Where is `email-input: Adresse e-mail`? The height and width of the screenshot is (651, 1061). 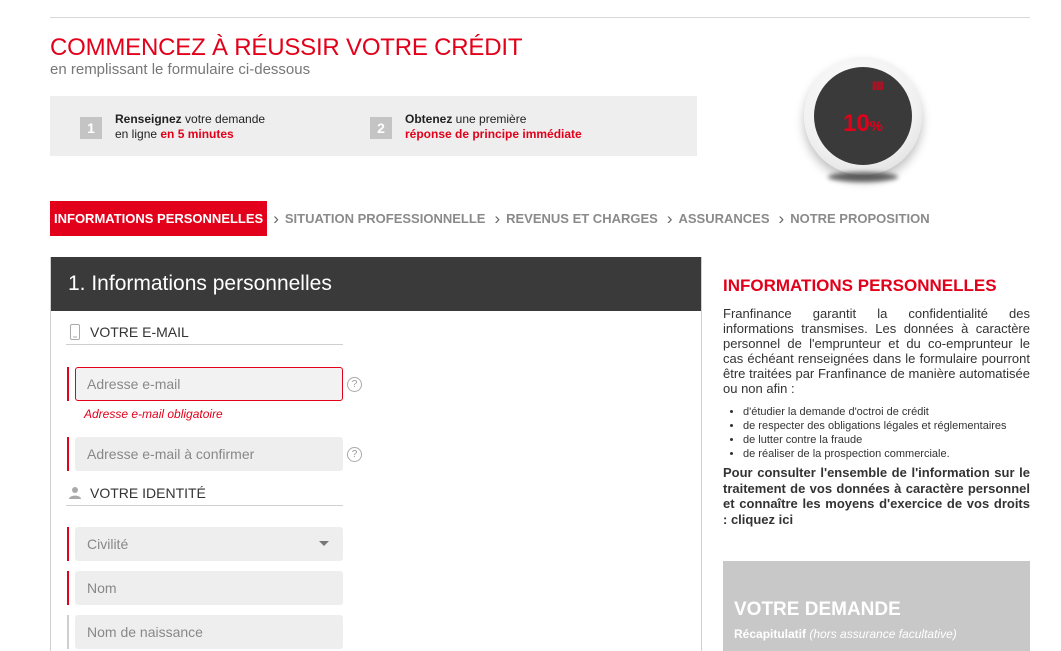 email-input: Adresse e-mail is located at coordinates (209, 384).